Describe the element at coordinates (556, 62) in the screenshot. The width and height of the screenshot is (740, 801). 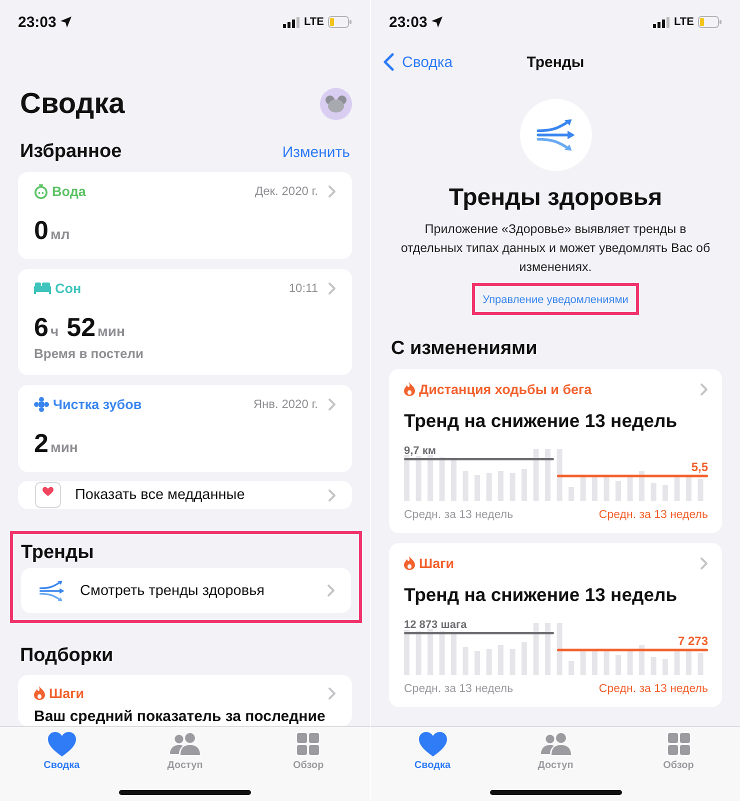
I see `nav-title: Тренды` at that location.